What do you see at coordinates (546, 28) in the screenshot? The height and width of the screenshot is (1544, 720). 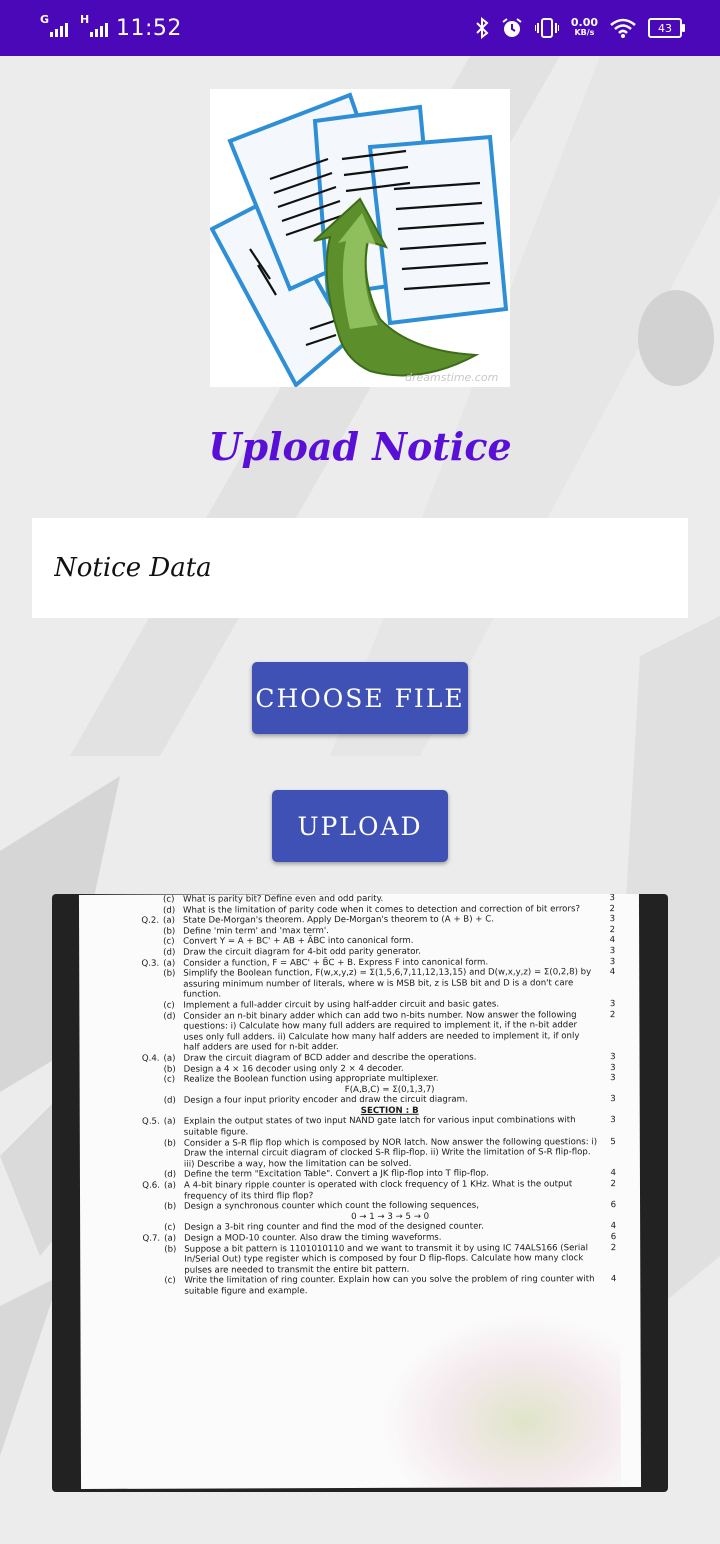 I see `vibrate-icon` at bounding box center [546, 28].